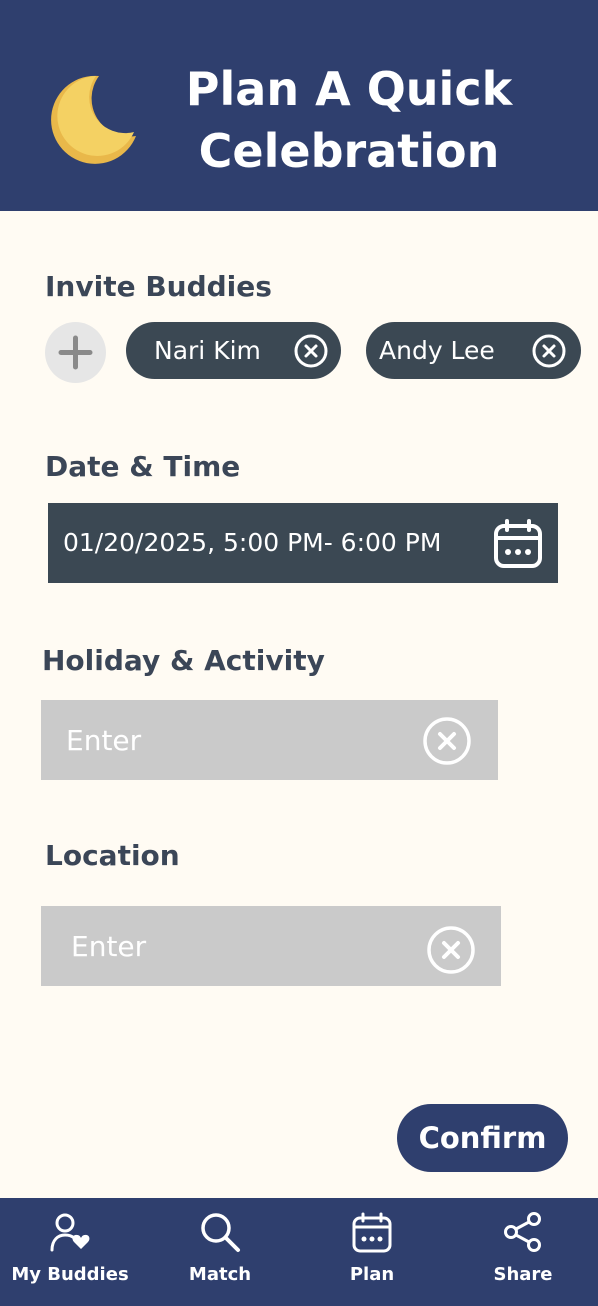  What do you see at coordinates (299, 1252) in the screenshot?
I see `bottom-nav: My Buddies Match Plan Share` at bounding box center [299, 1252].